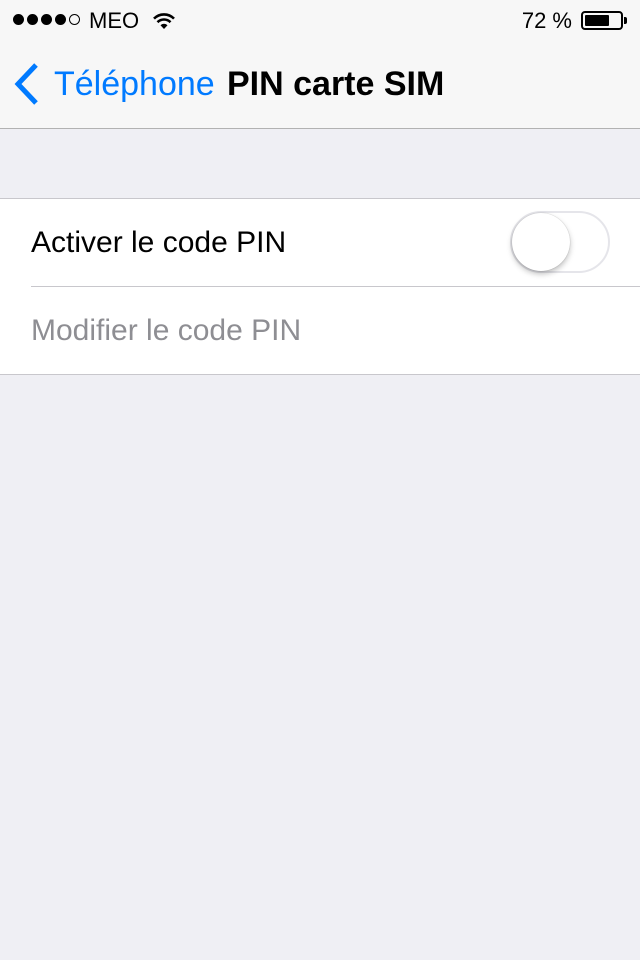 The image size is (640, 960). What do you see at coordinates (597, 20) in the screenshot?
I see `battery-fill` at bounding box center [597, 20].